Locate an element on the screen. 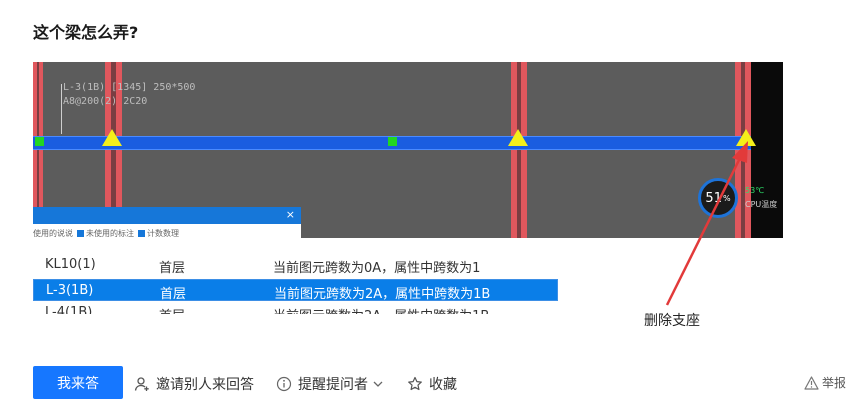 The image size is (868, 415). star-icon is located at coordinates (415, 383).